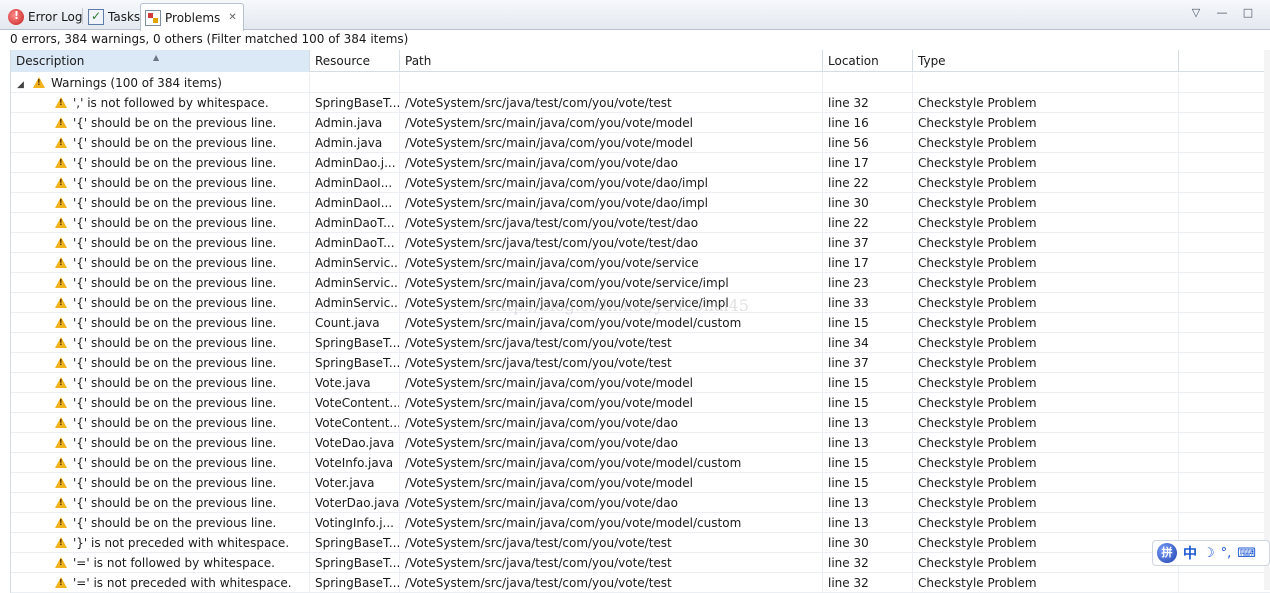 The height and width of the screenshot is (593, 1270). I want to click on column-header-path: Path, so click(611, 61).